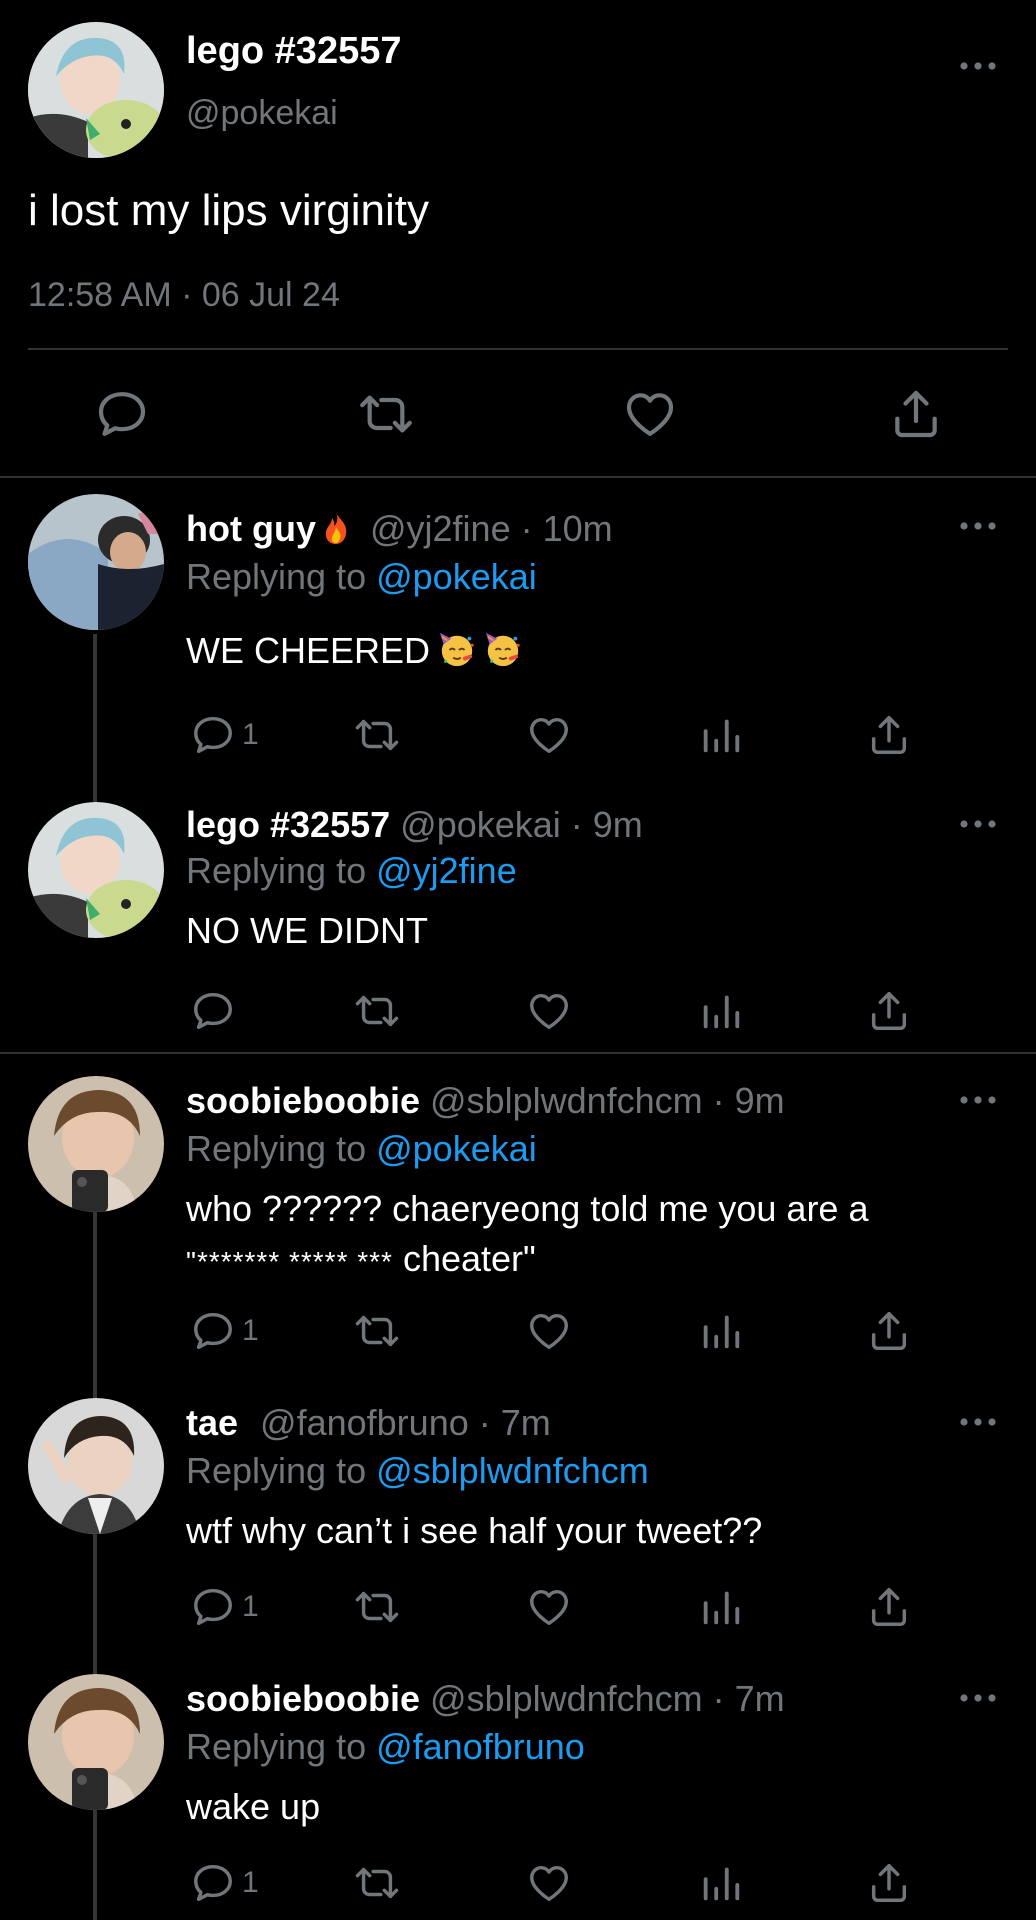 The width and height of the screenshot is (1036, 1920). What do you see at coordinates (251, 528) in the screenshot?
I see `author-name: hot guy` at bounding box center [251, 528].